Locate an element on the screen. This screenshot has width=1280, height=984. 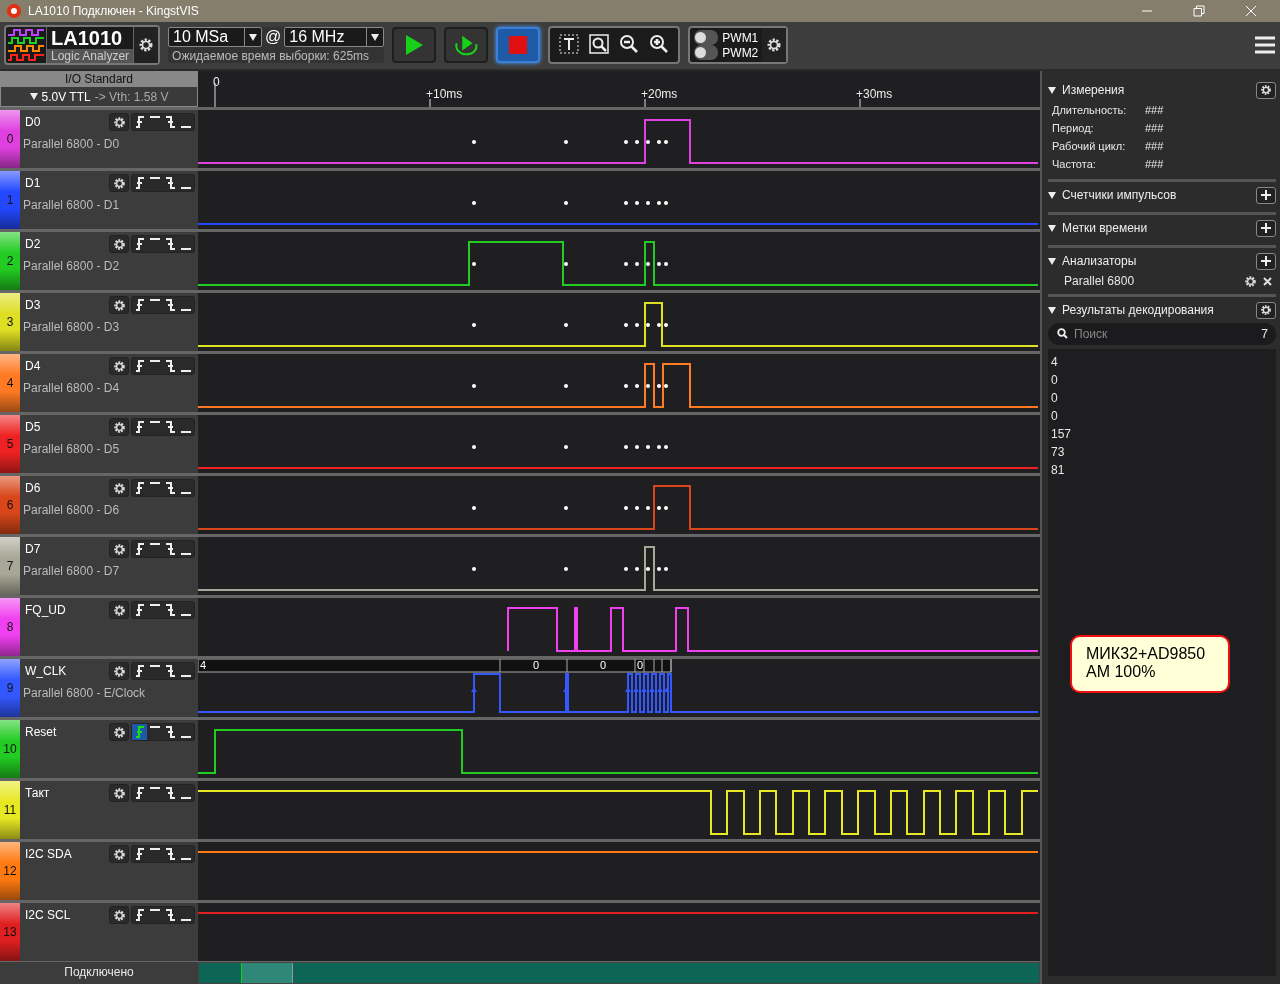
channel-number: 4 is located at coordinates (10, 383).